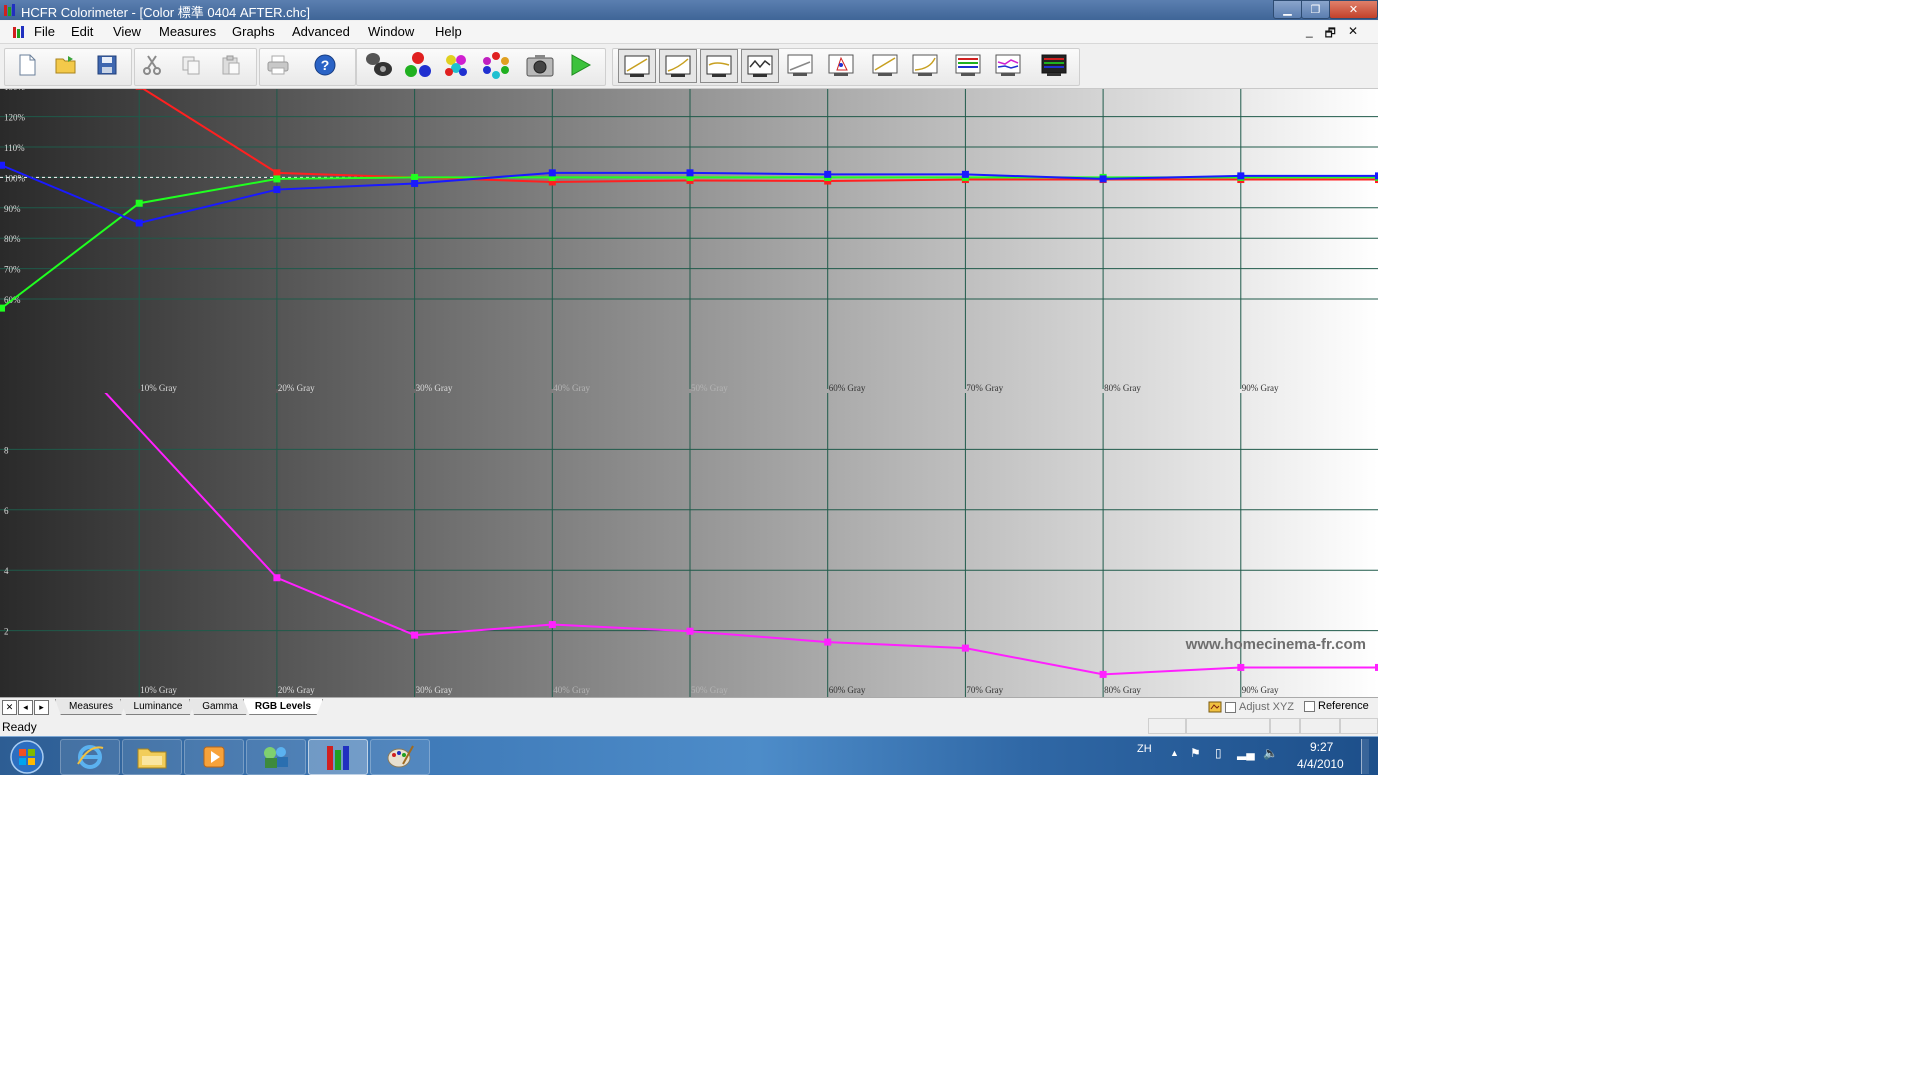 This screenshot has height=1080, width=1922. I want to click on camera-icon, so click(540, 66).